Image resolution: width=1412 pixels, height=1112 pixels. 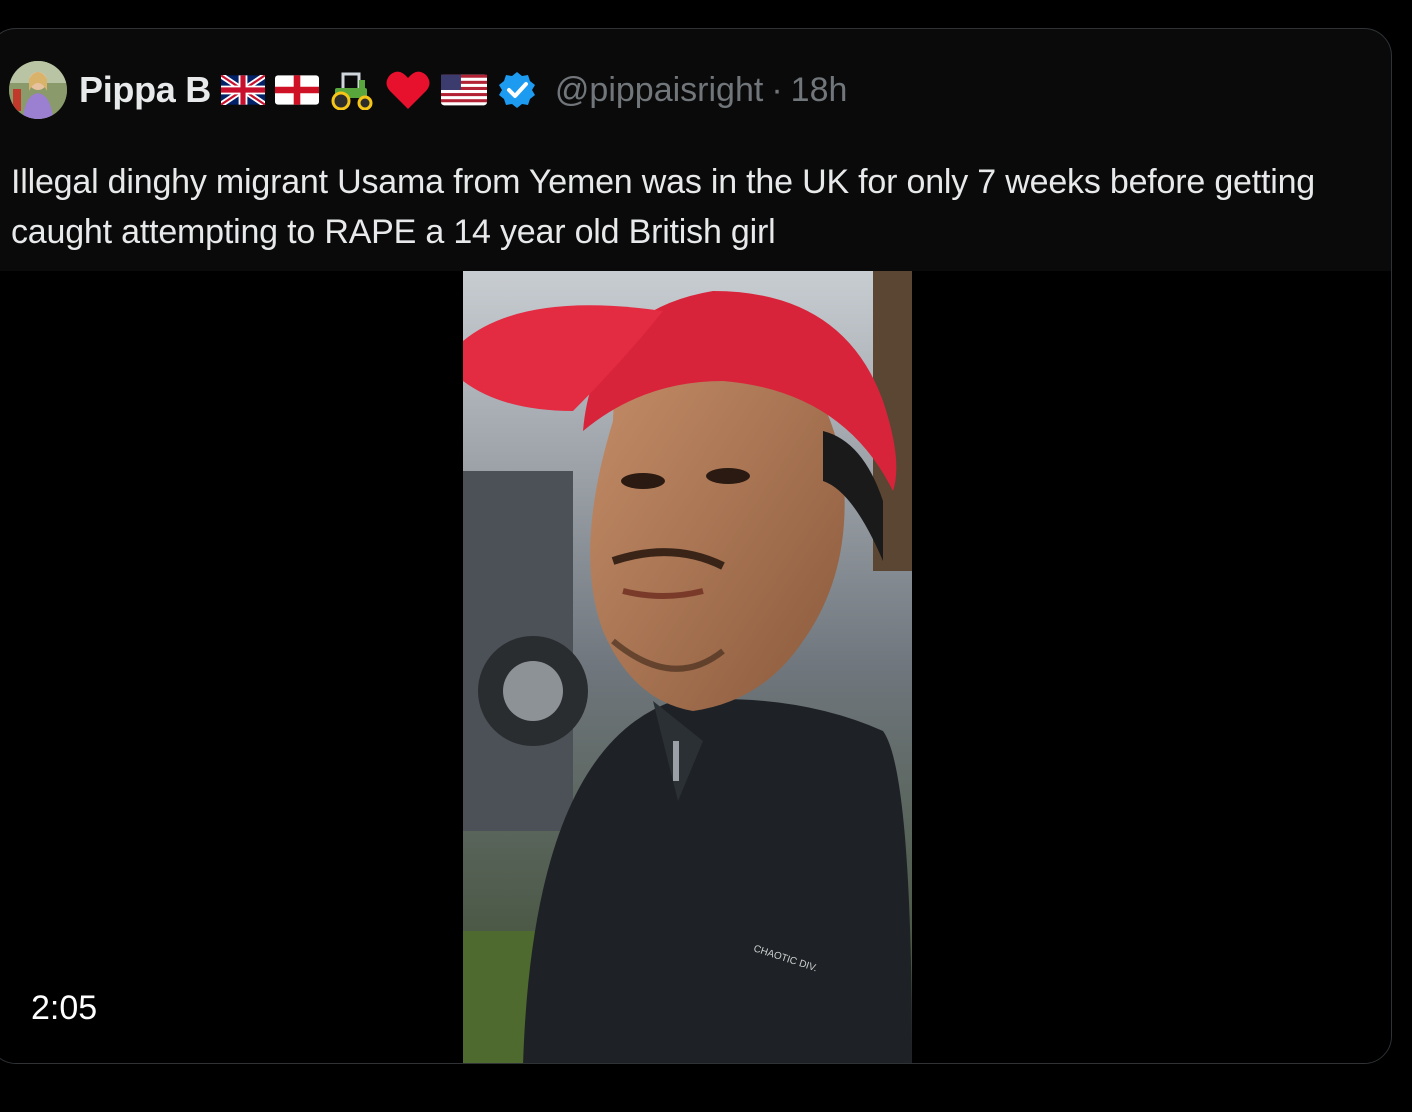 What do you see at coordinates (659, 90) in the screenshot?
I see `handle: @pippaisright` at bounding box center [659, 90].